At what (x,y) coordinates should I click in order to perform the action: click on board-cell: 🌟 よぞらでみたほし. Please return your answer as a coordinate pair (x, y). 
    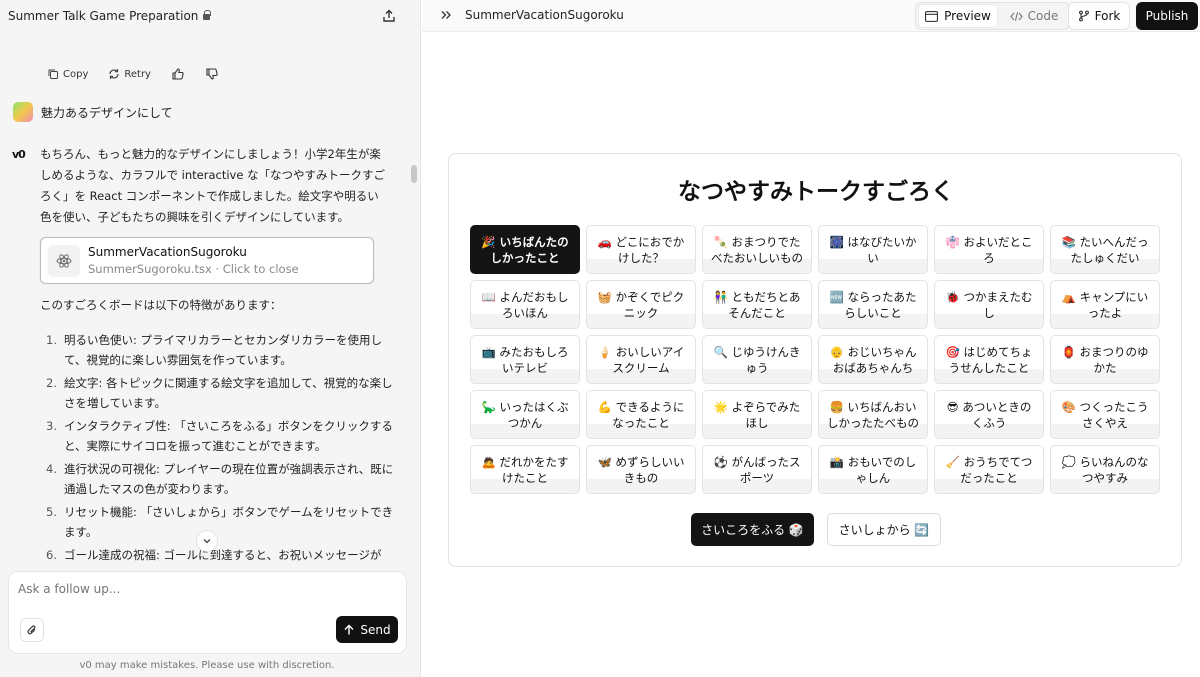
    Looking at the image, I should click on (757, 414).